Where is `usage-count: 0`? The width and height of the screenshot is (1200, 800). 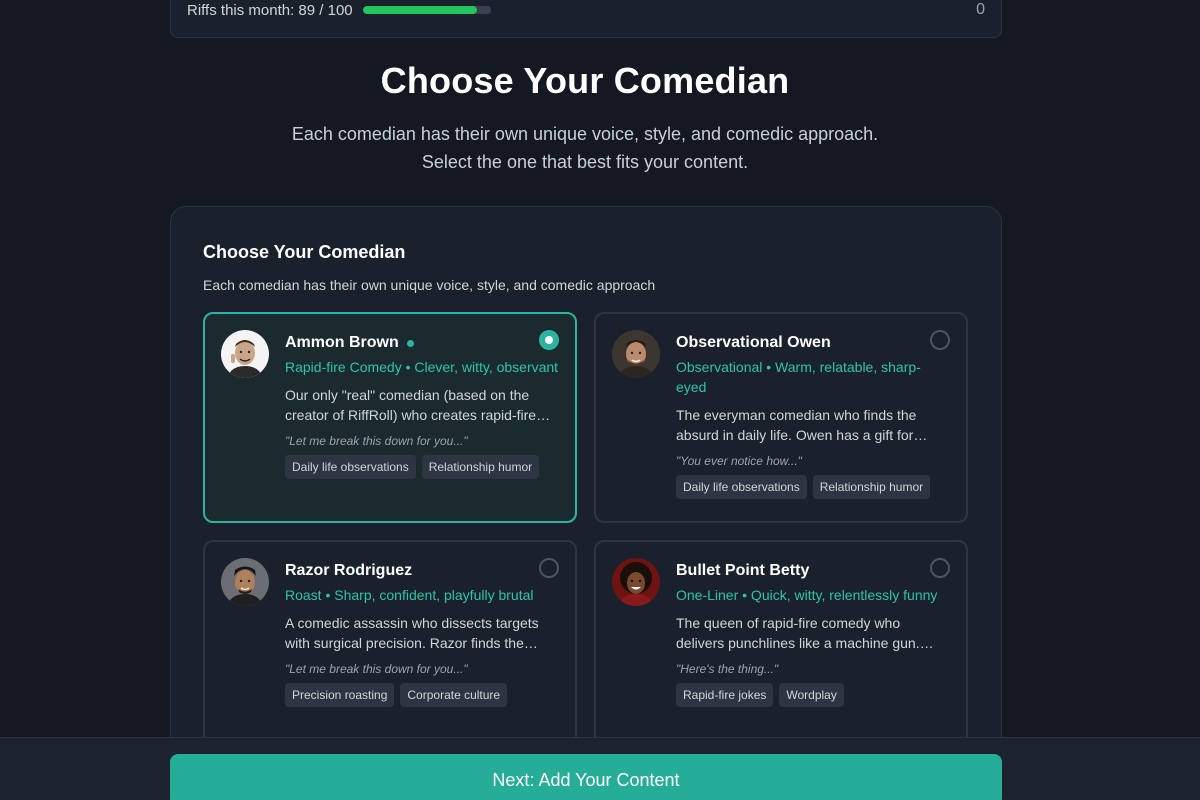
usage-count: 0 is located at coordinates (980, 9).